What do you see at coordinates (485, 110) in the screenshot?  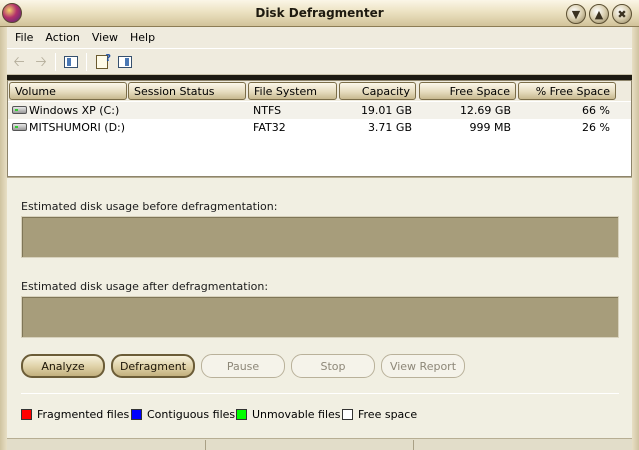 I see `free-space: 12.69 GB` at bounding box center [485, 110].